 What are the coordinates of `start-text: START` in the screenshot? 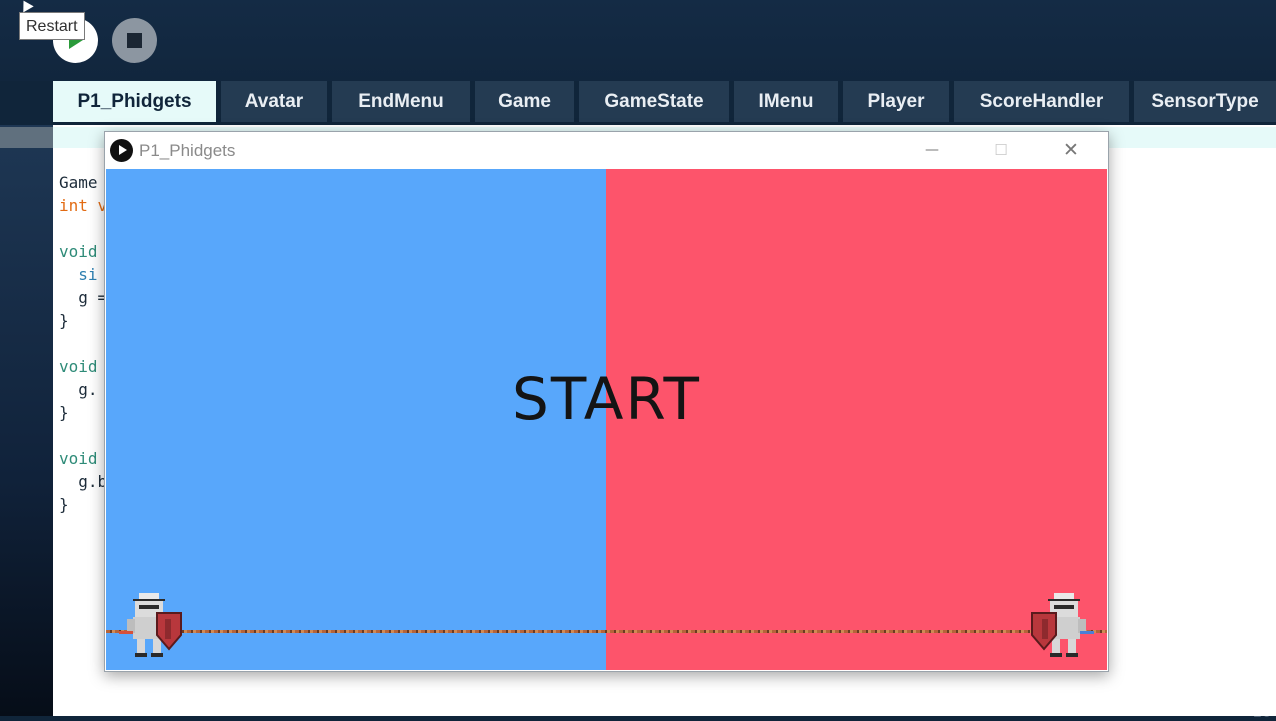 It's located at (606, 399).